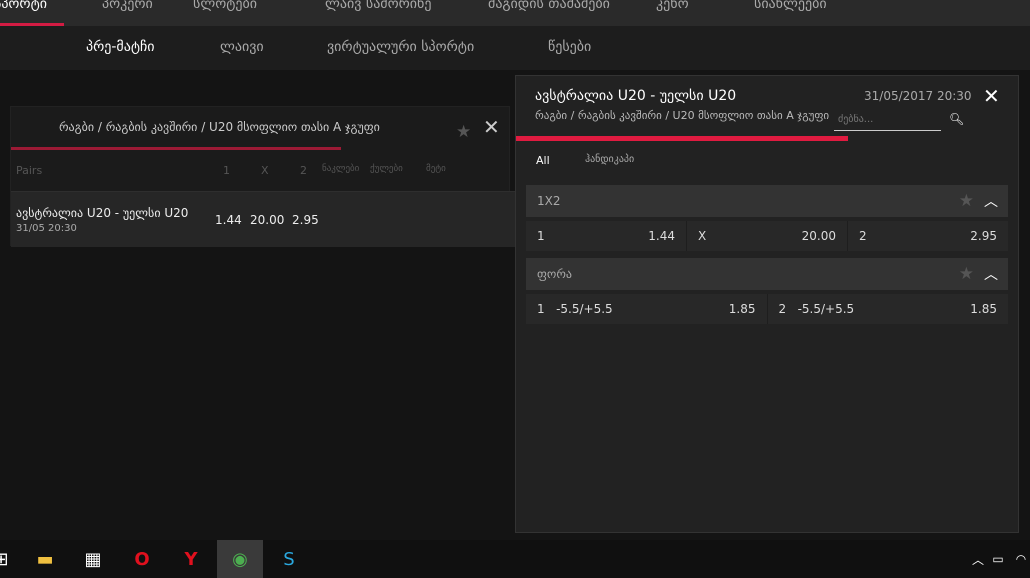 This screenshot has height=578, width=1030. What do you see at coordinates (226, 170) in the screenshot?
I see `header-1: 1` at bounding box center [226, 170].